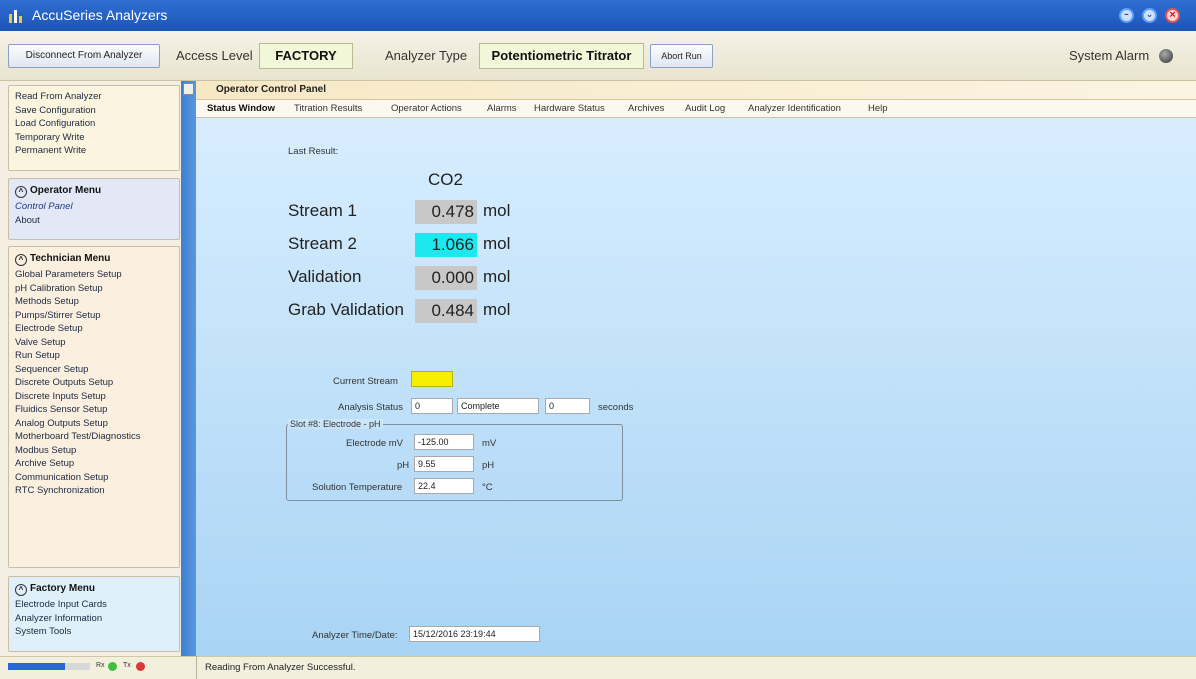 This screenshot has width=1196, height=679. I want to click on sidebar-item-save-configuration: Save Configuration, so click(94, 111).